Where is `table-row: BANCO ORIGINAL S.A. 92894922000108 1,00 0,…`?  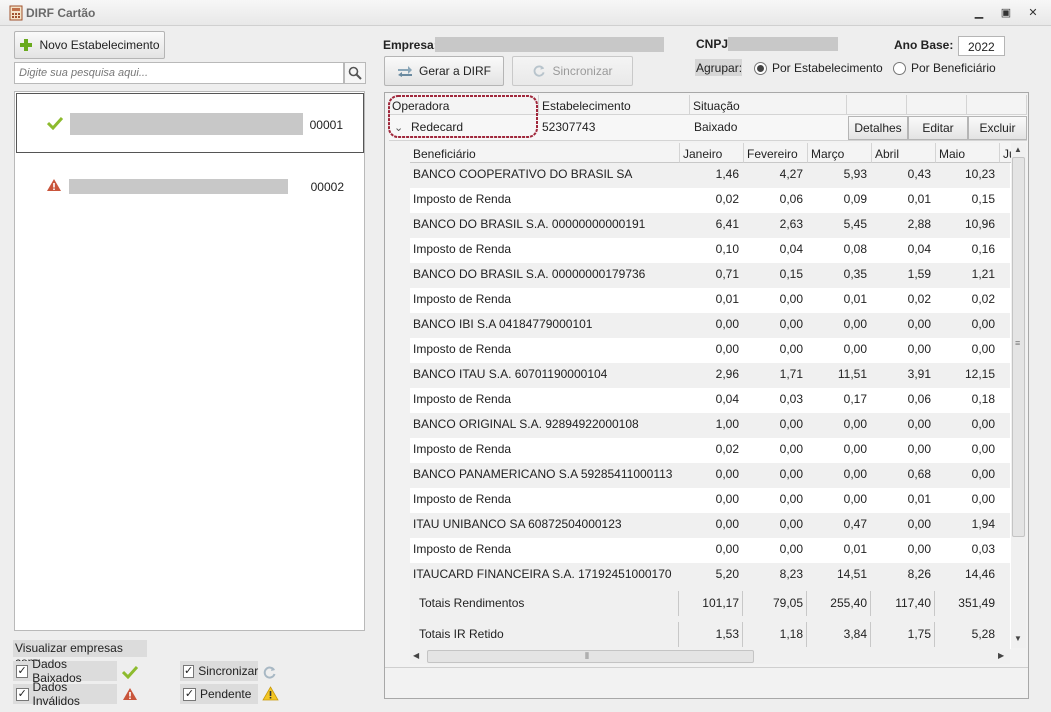
table-row: BANCO ORIGINAL S.A. 92894922000108 1,00 0,… is located at coordinates (710, 425).